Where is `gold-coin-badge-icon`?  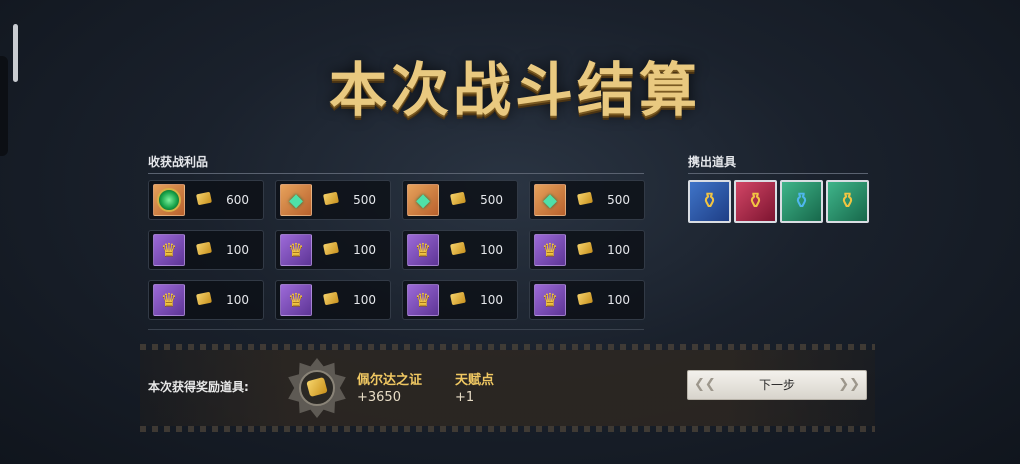
gold-coin-badge-icon is located at coordinates (317, 388).